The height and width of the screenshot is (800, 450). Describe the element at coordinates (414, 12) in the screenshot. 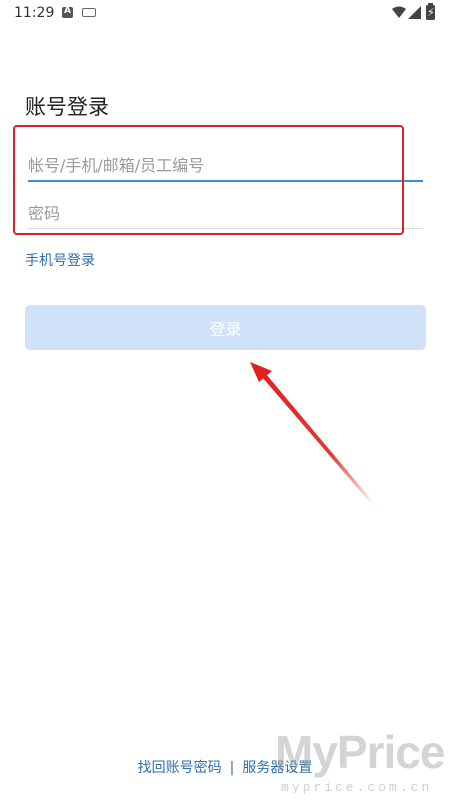

I see `signal-icon` at that location.